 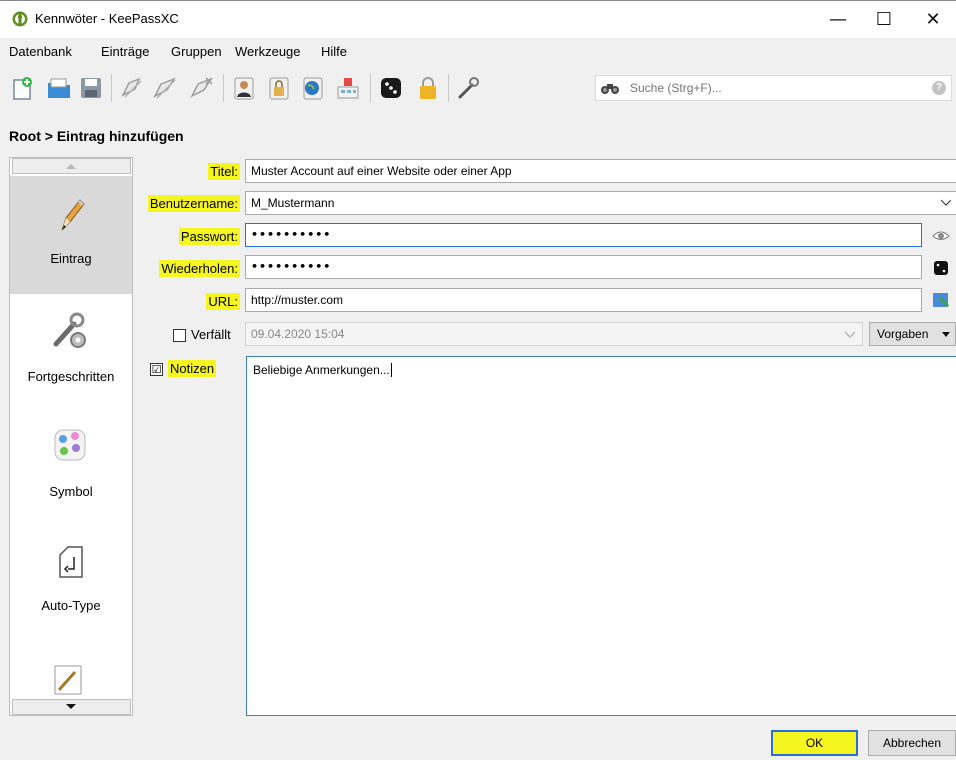 I want to click on notes-label: Notizen, so click(x=192, y=368).